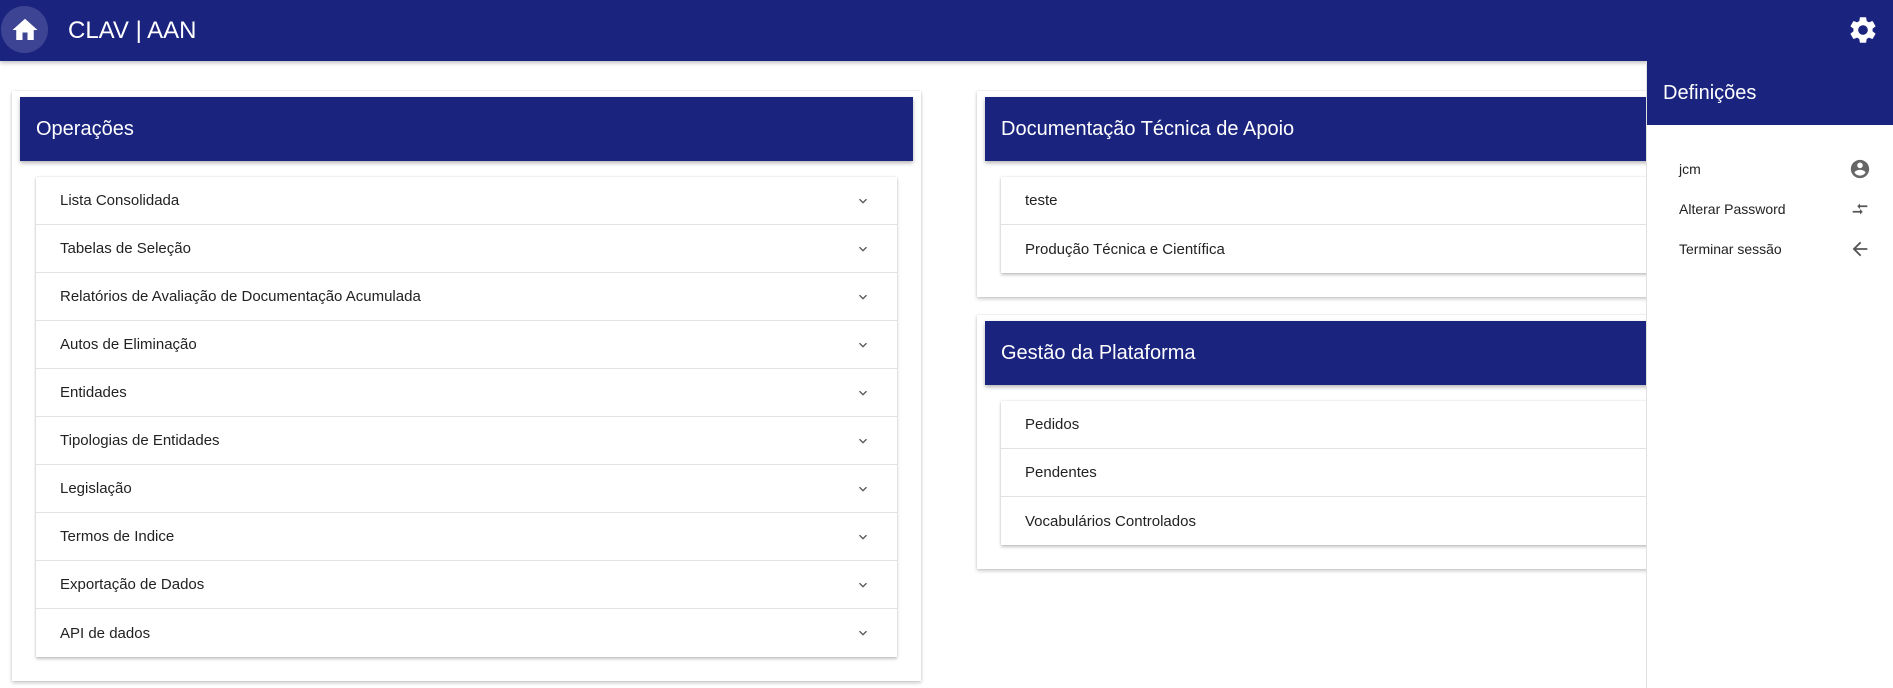 This screenshot has width=1893, height=688. What do you see at coordinates (1710, 92) in the screenshot?
I see `drawer-title: Definições` at bounding box center [1710, 92].